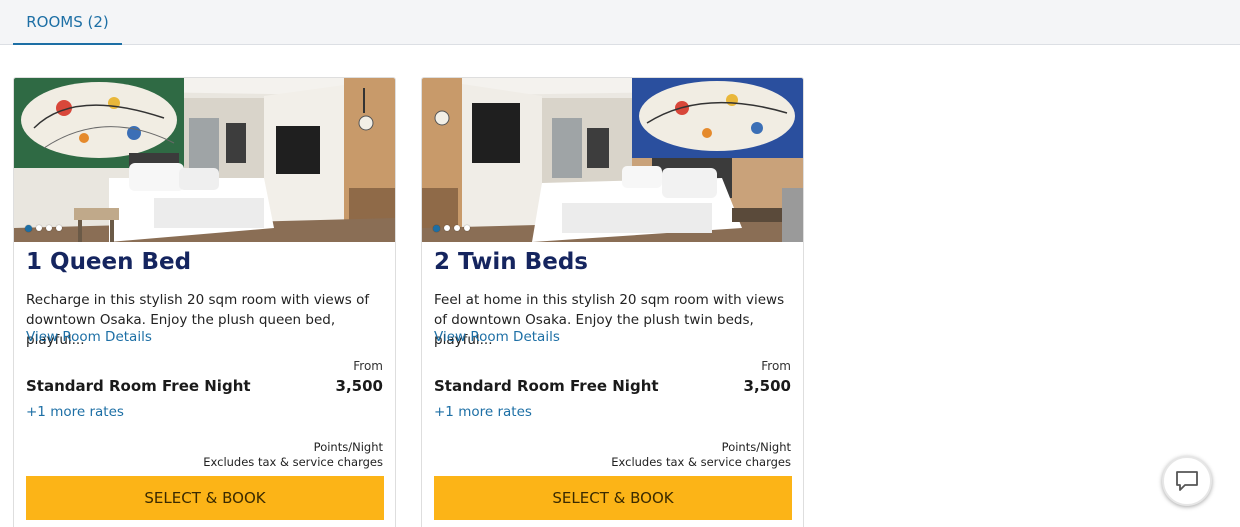 The height and width of the screenshot is (527, 1240). I want to click on tab-rooms: ROOMS (2), so click(67, 22).